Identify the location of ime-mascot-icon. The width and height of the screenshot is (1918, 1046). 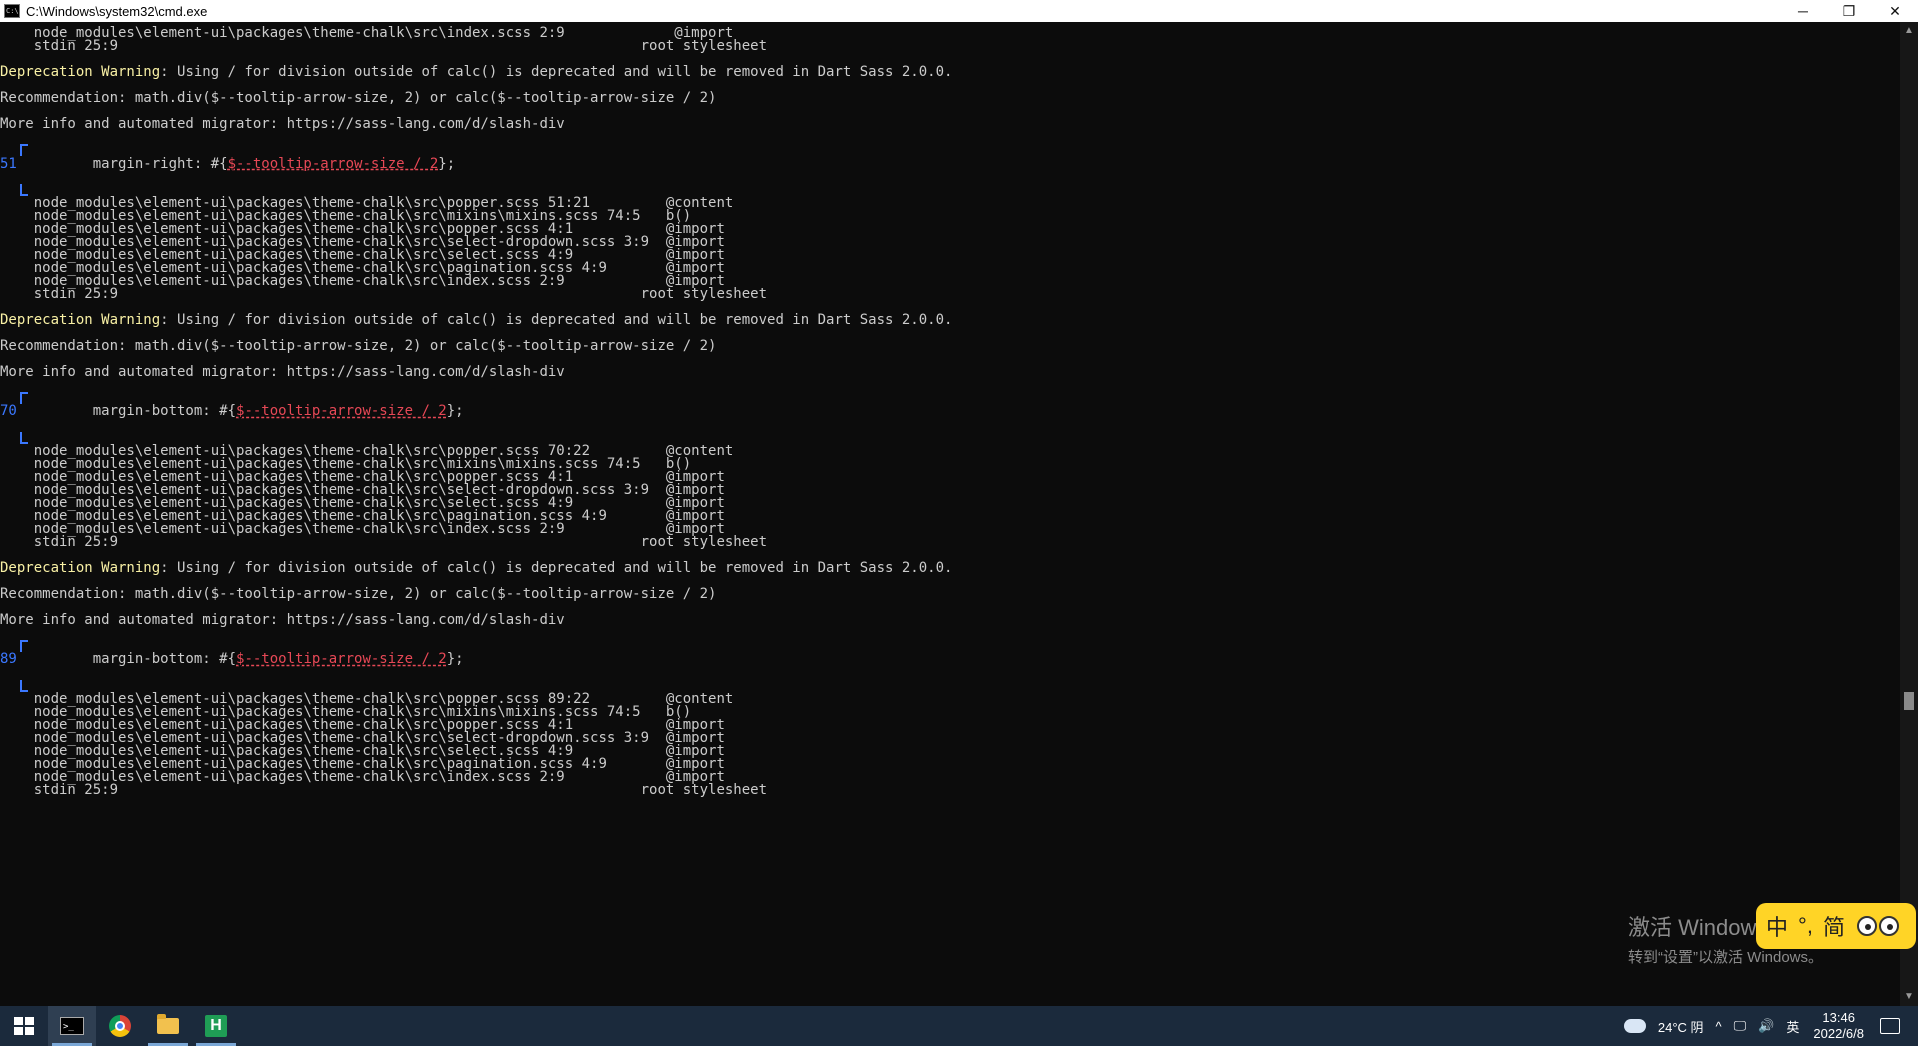
(1877, 926).